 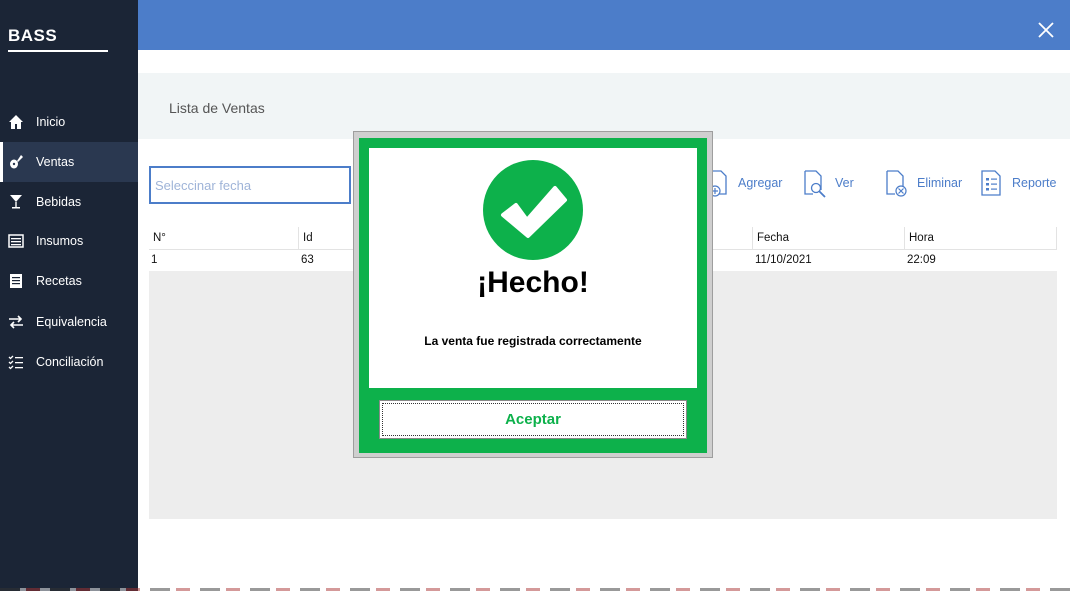 I want to click on sidebar-item-insumos: Insumos, so click(x=69, y=241).